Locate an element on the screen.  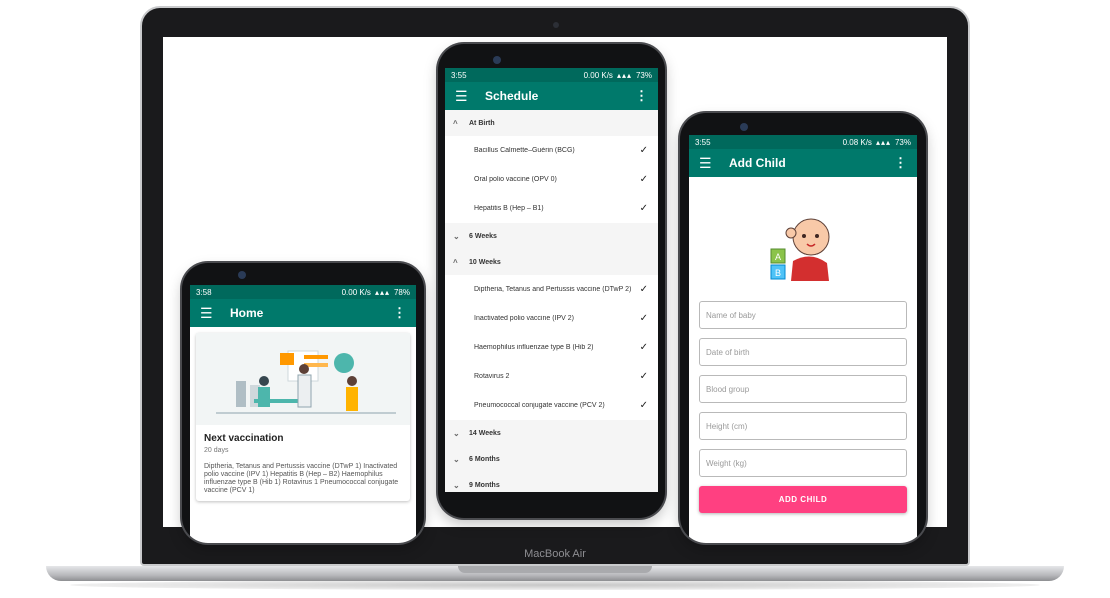
section-at-birth: ^ At Birth is located at coordinates (551, 123).